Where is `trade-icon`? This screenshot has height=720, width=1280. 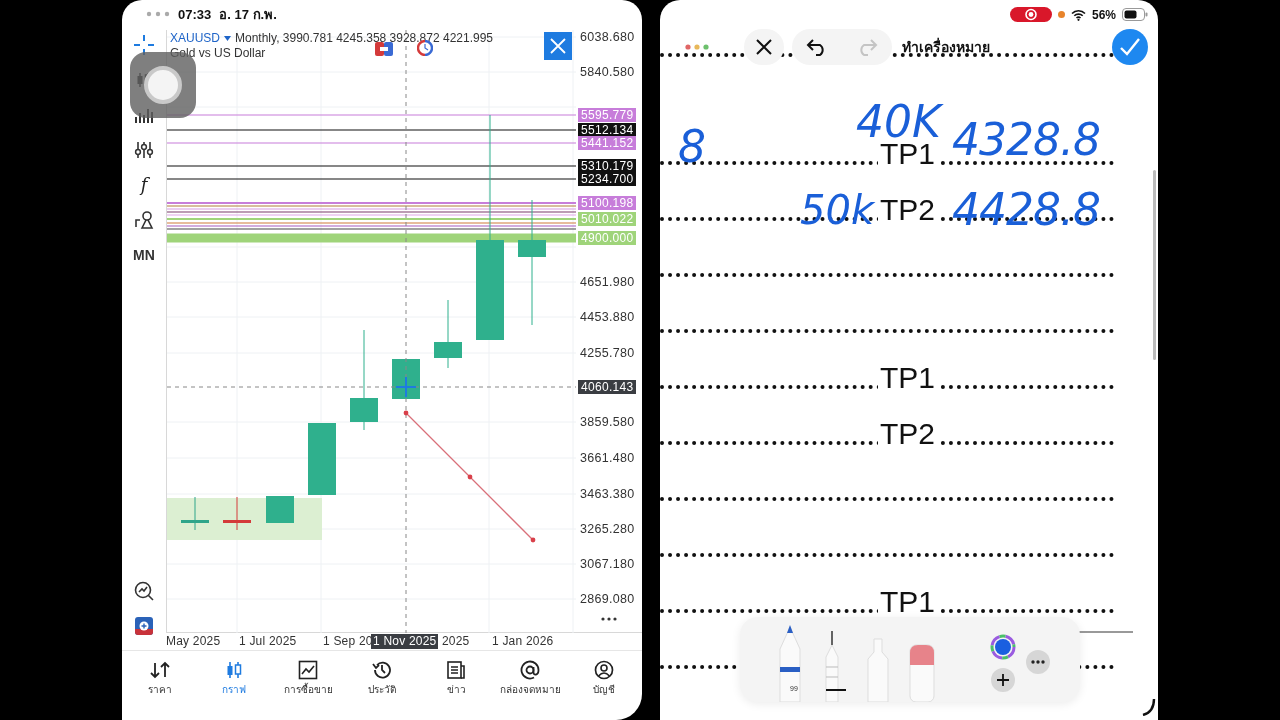 trade-icon is located at coordinates (384, 49).